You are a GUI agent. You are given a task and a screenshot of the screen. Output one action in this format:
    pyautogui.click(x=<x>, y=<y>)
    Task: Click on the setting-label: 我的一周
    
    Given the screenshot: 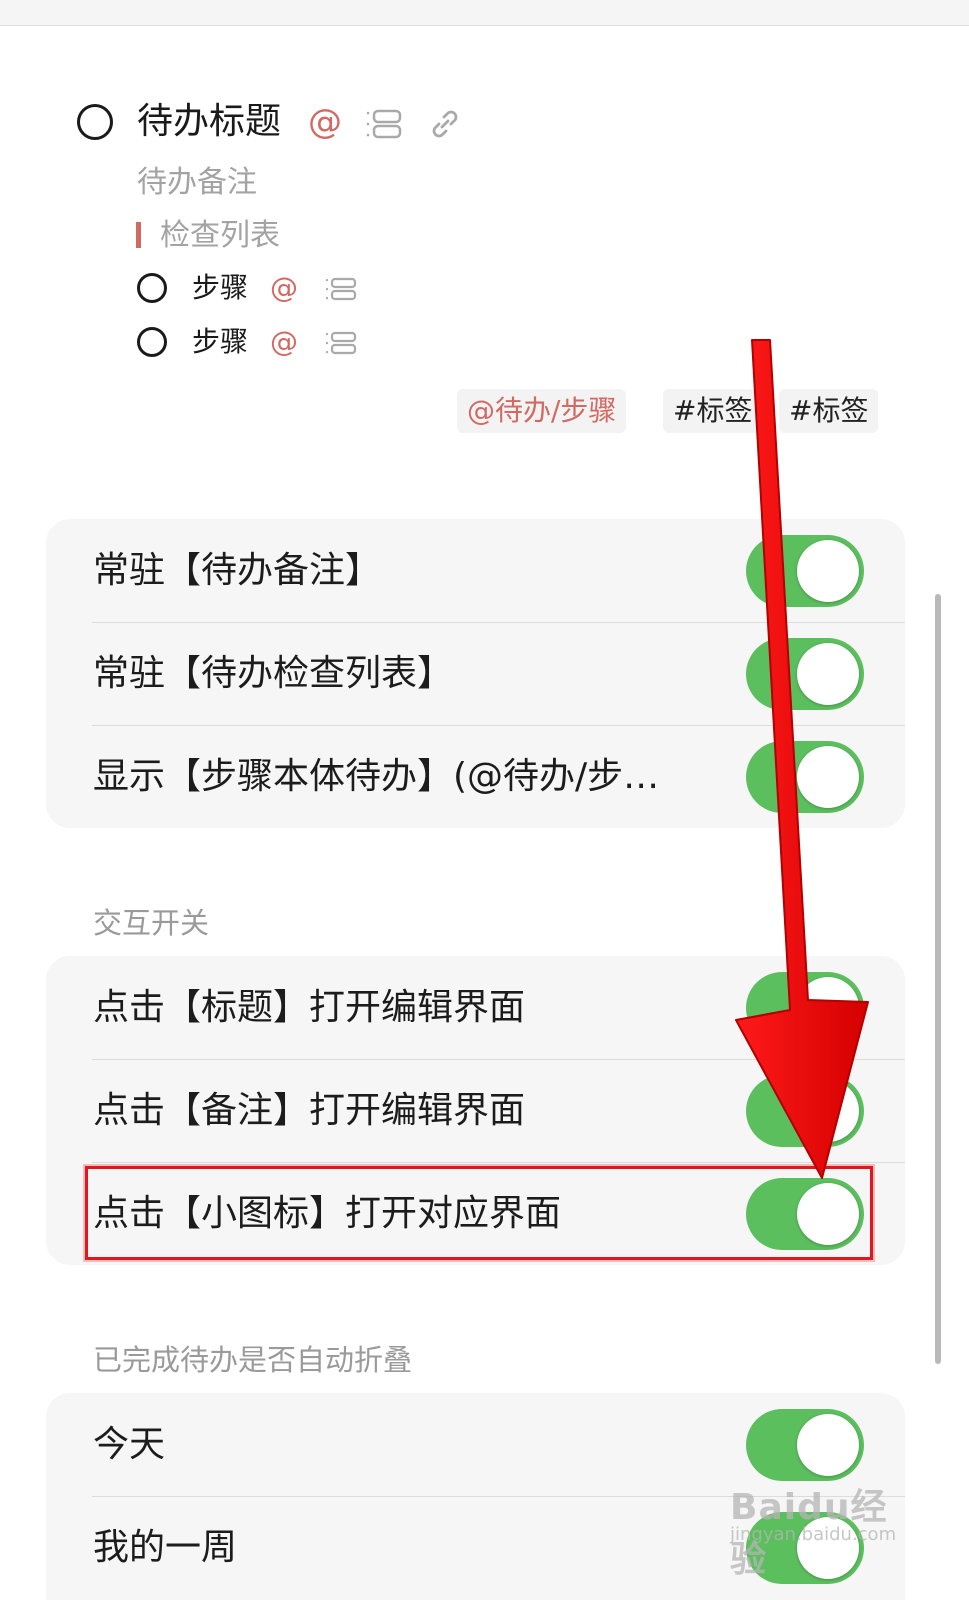 What is the action you would take?
    pyautogui.click(x=165, y=1547)
    